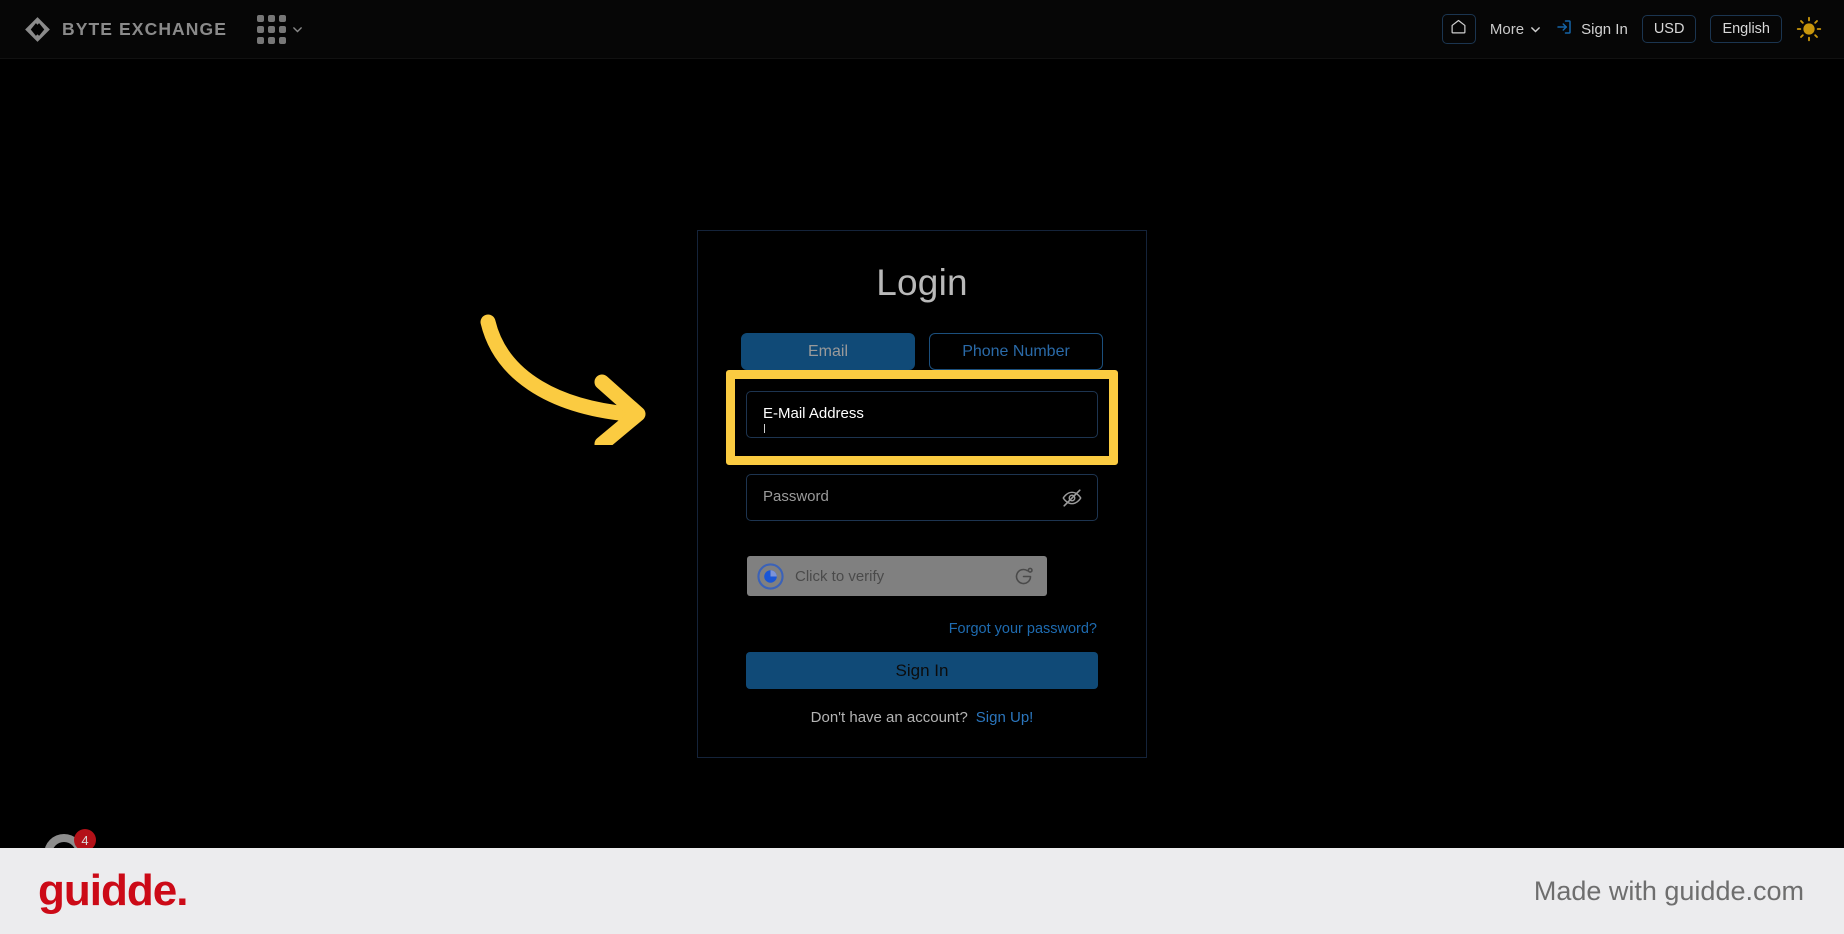 The width and height of the screenshot is (1844, 934). Describe the element at coordinates (84, 840) in the screenshot. I see `chat-badge-count: 4` at that location.